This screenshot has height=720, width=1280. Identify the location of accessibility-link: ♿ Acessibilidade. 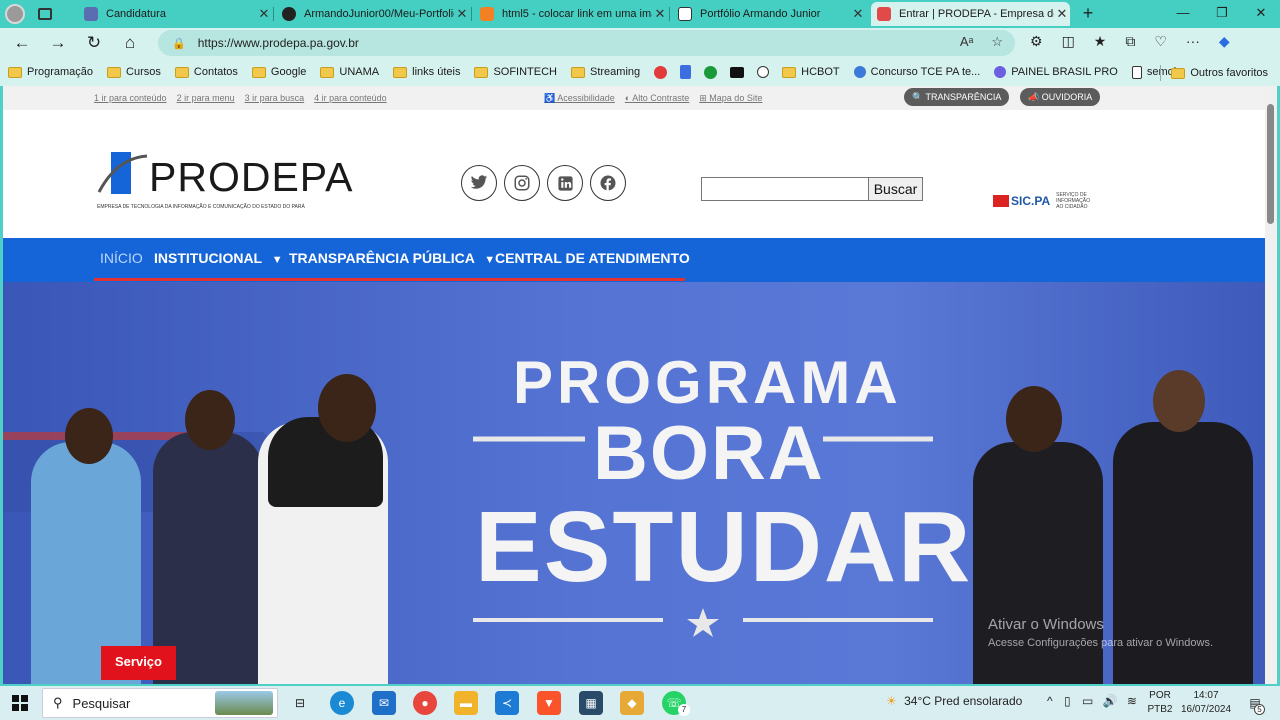
(579, 98).